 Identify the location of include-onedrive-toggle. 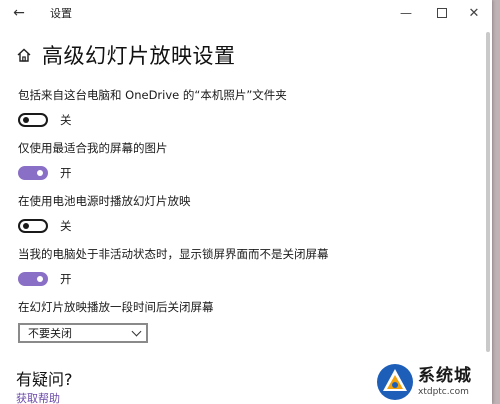
(33, 120).